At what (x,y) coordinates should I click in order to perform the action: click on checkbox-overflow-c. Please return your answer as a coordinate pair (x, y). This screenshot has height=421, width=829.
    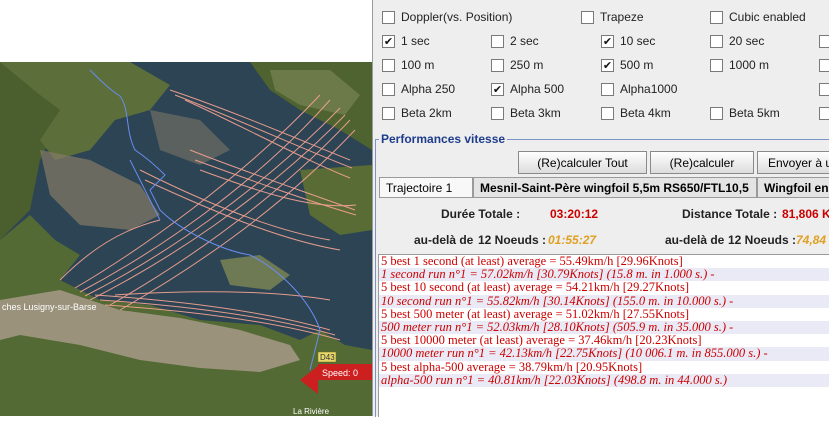
    Looking at the image, I should click on (824, 89).